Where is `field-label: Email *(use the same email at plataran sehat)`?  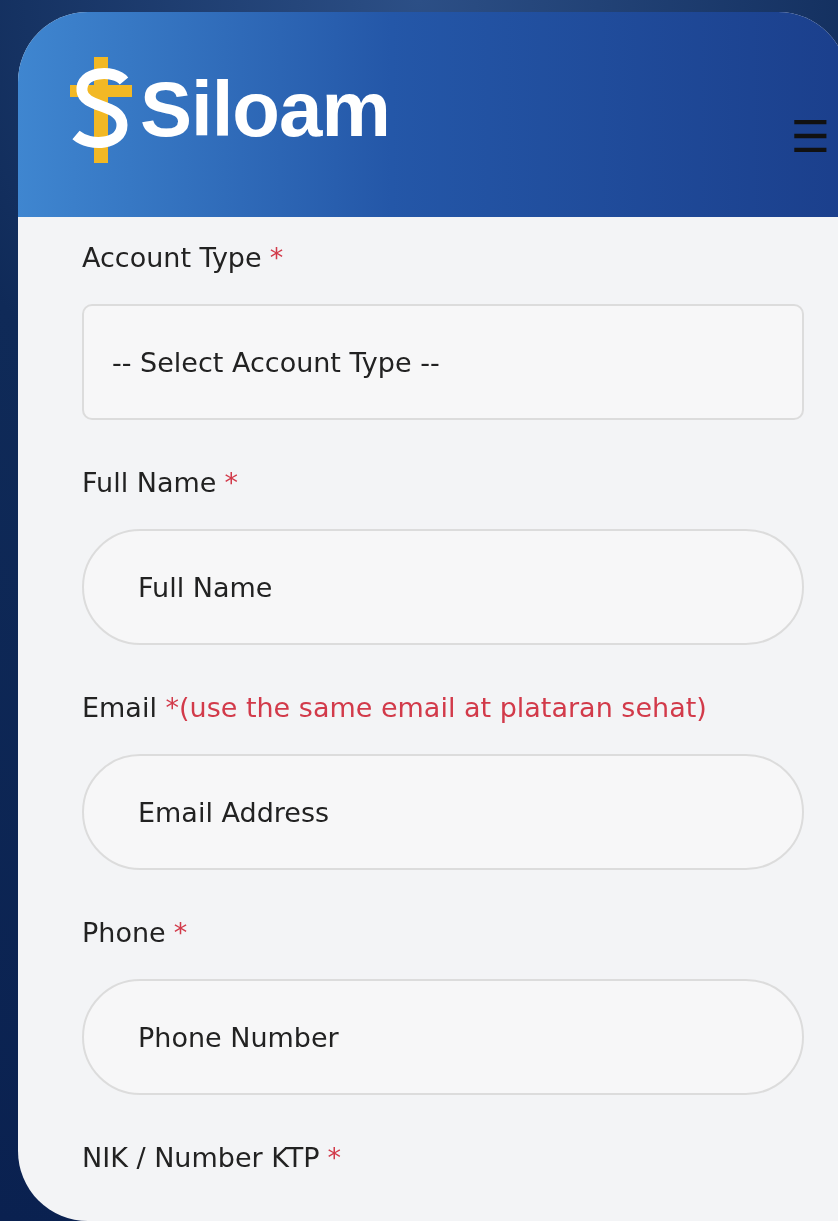
field-label: Email *(use the same email at plataran sehat) is located at coordinates (395, 708).